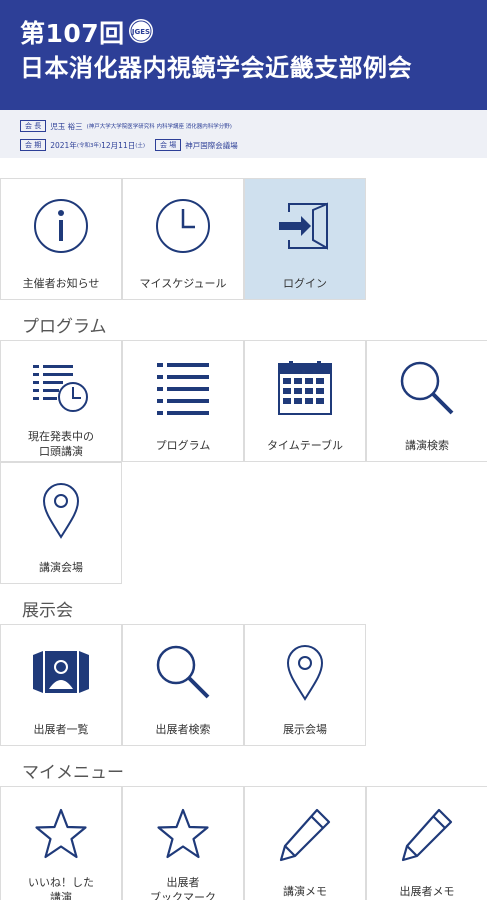  I want to click on venue-tag: 会 場, so click(168, 145).